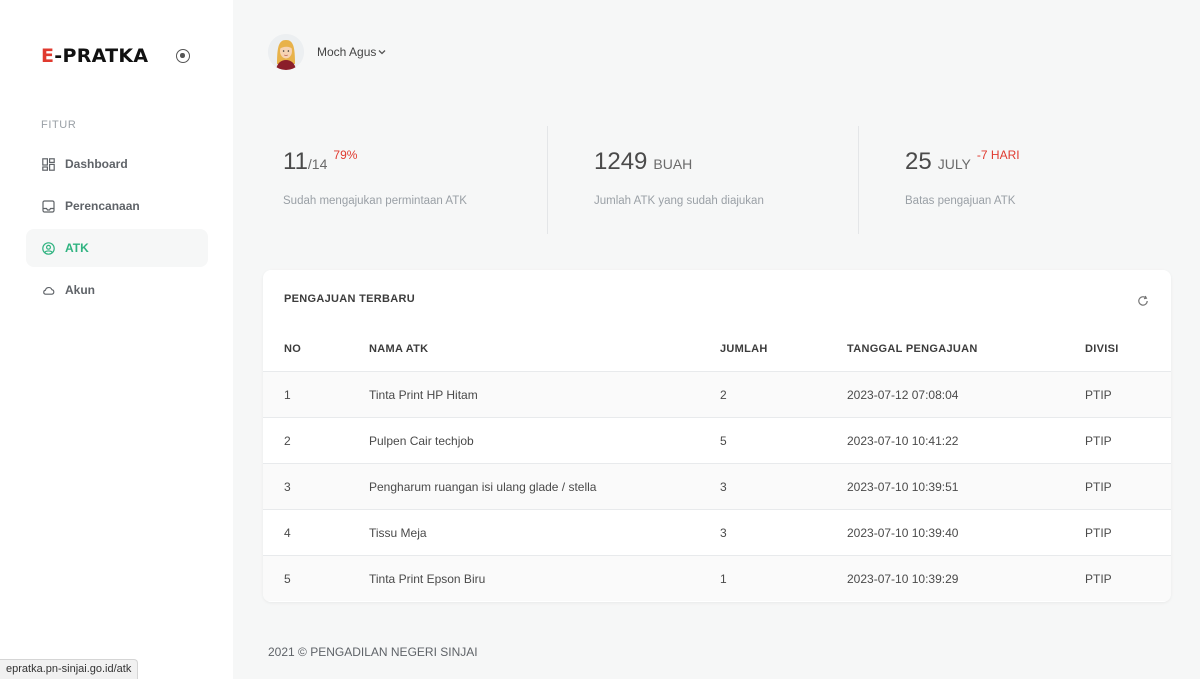 The height and width of the screenshot is (679, 1200). Describe the element at coordinates (423, 395) in the screenshot. I see `cell-nama-atk: Tinta Print HP Hitam` at that location.